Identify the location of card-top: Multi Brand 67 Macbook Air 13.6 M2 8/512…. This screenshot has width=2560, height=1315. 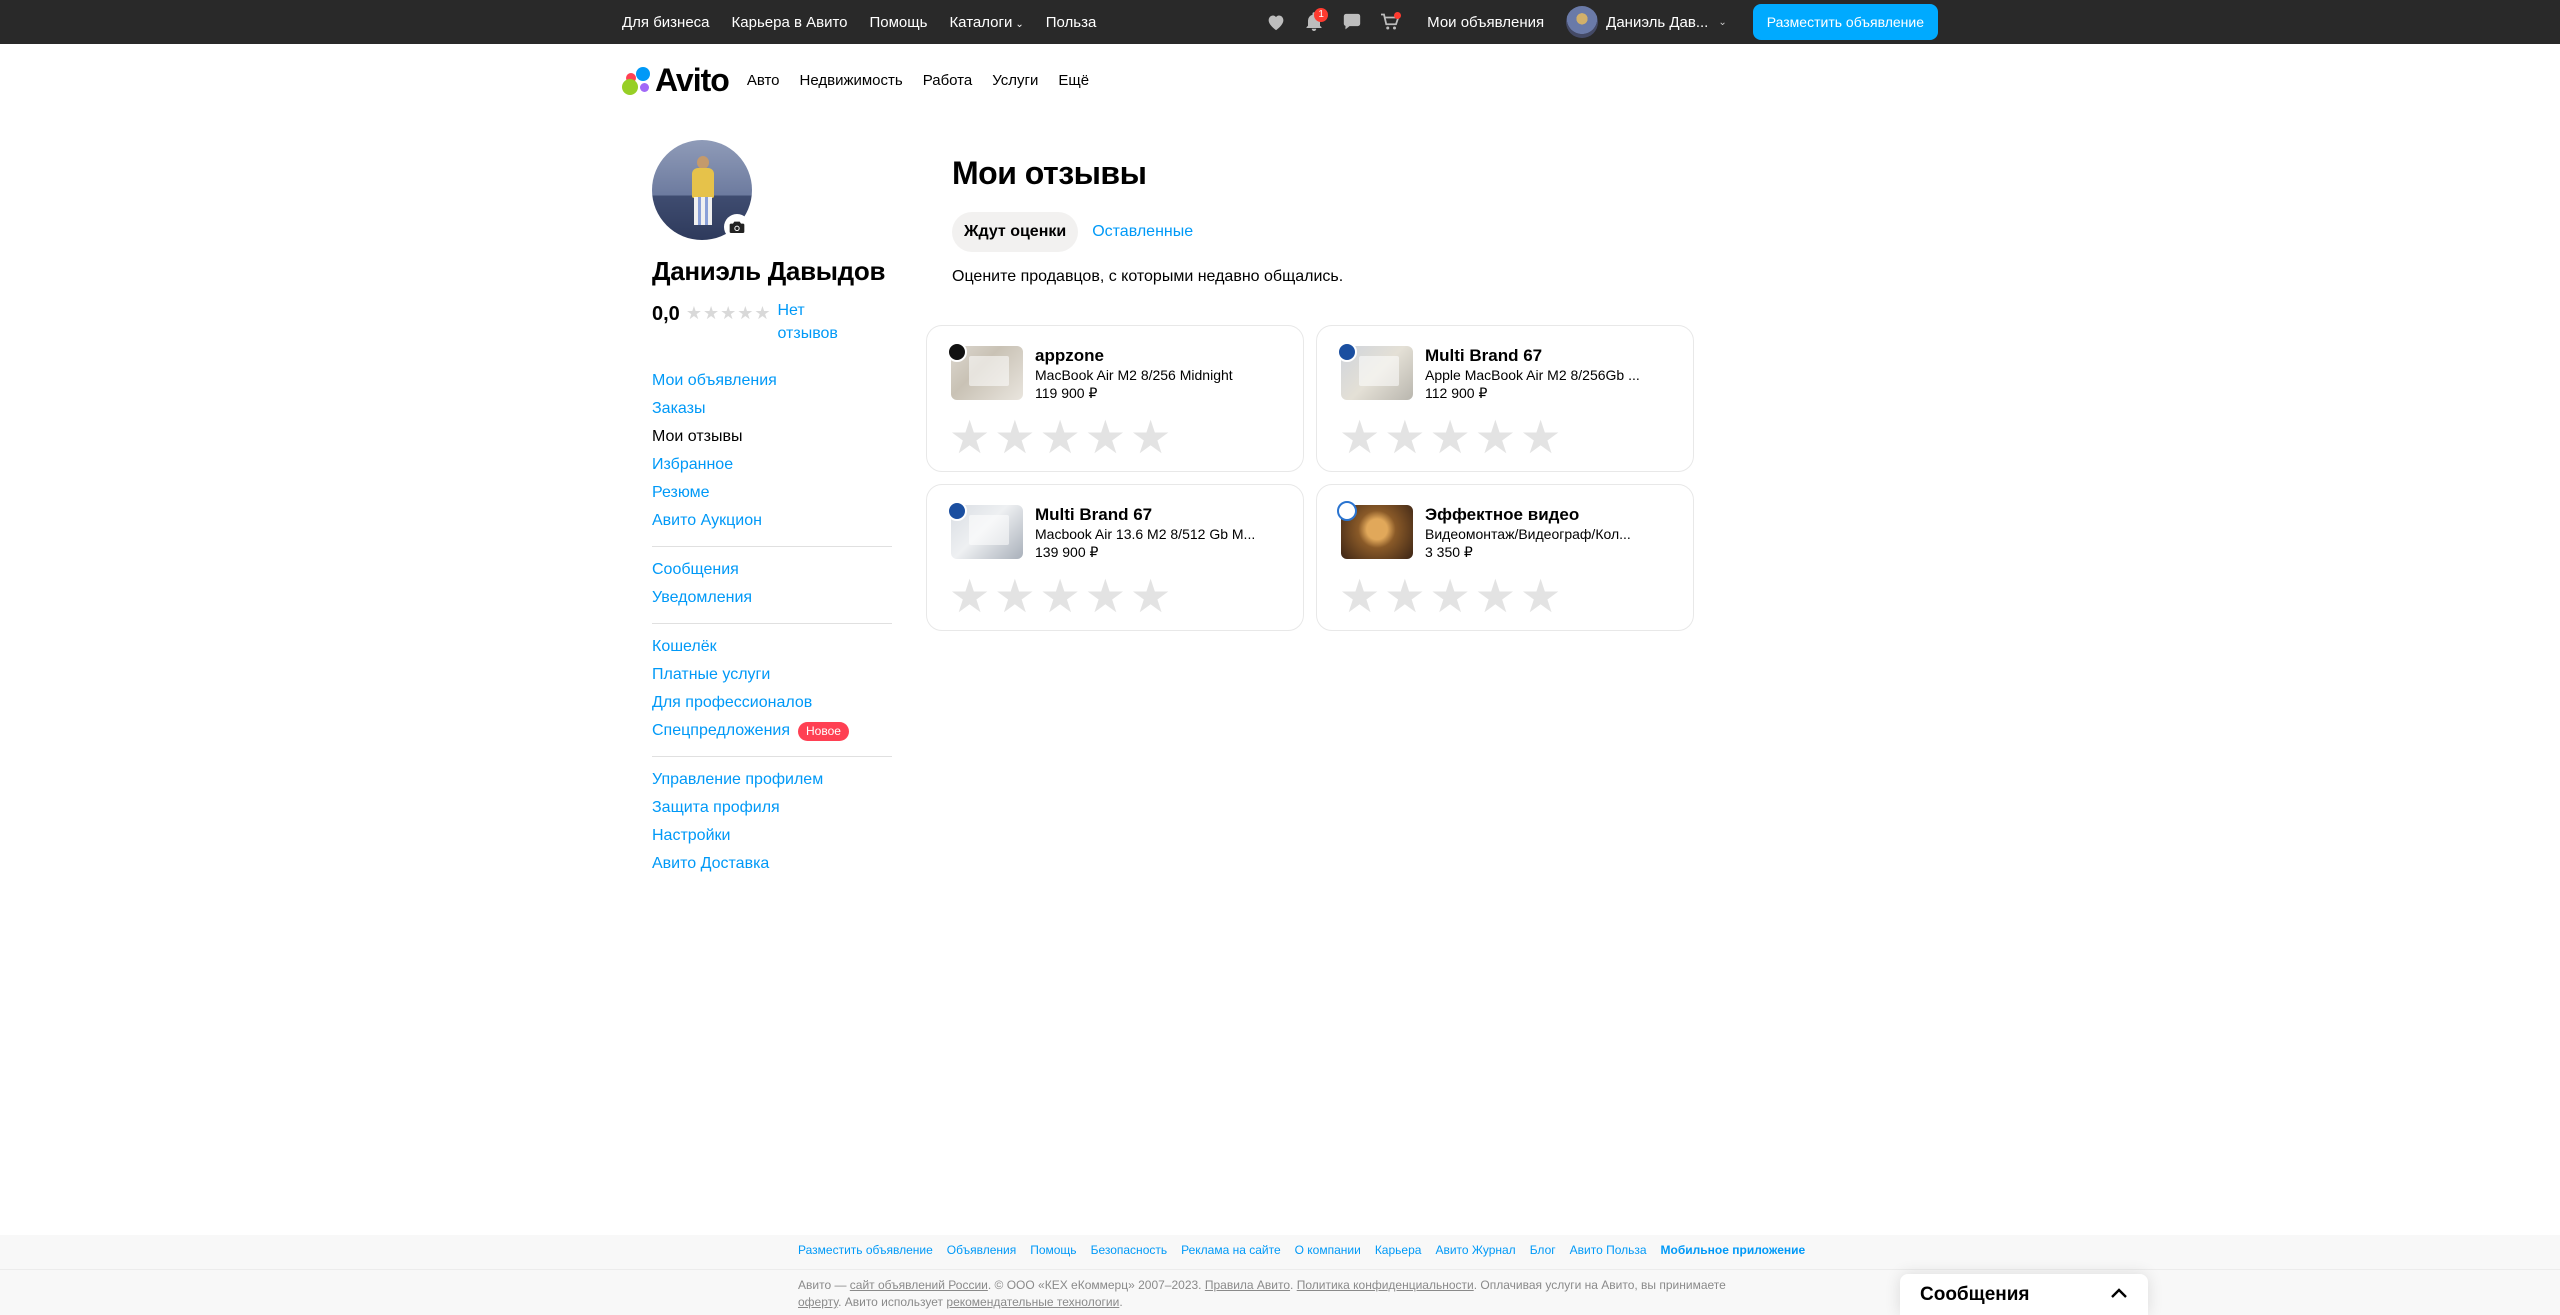
(1115, 531).